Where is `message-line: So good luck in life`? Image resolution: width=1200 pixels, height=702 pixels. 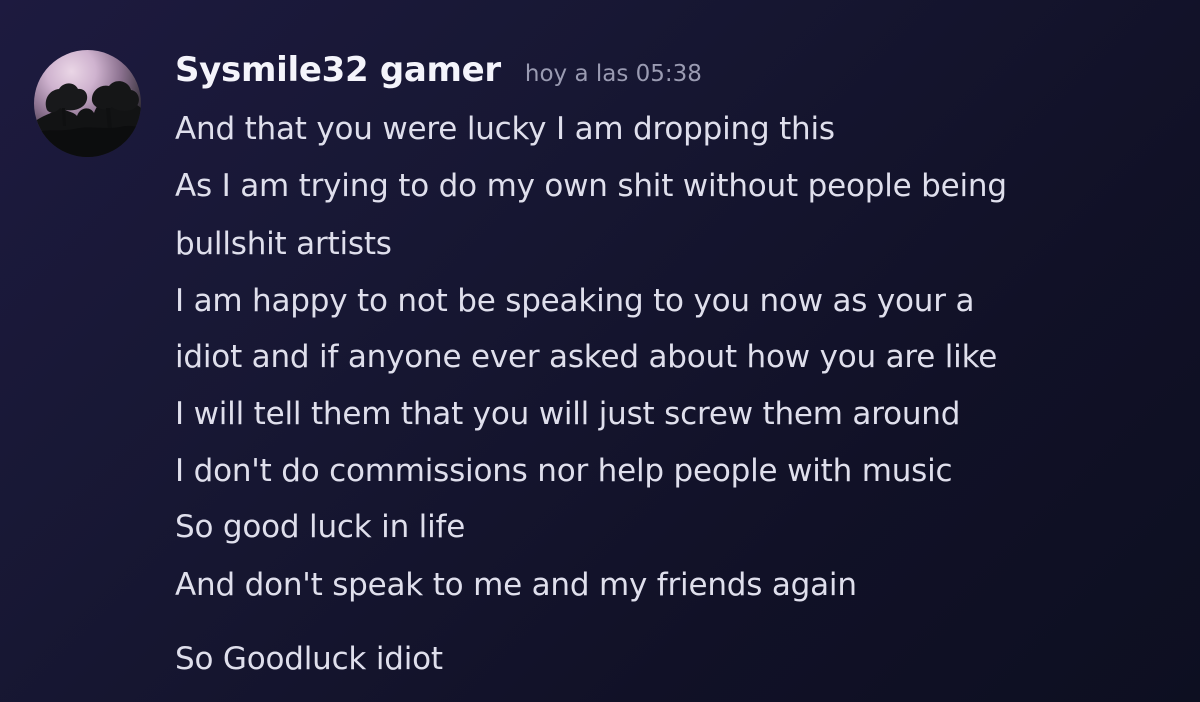
message-line: So good luck in life is located at coordinates (320, 527).